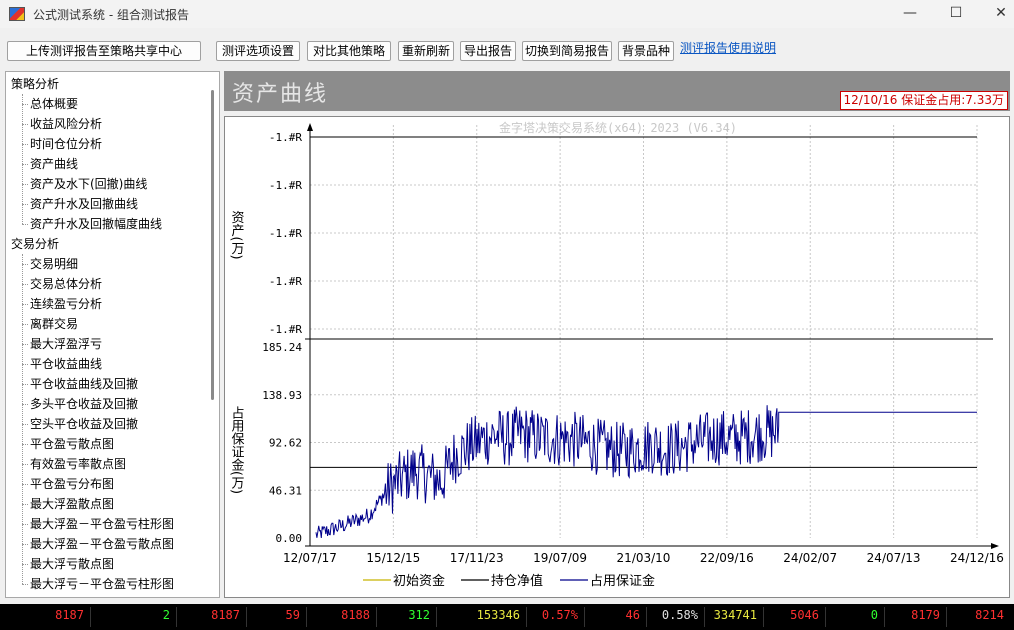  What do you see at coordinates (67, 444) in the screenshot?
I see `tree-item: 平仓盈亏散点图` at bounding box center [67, 444].